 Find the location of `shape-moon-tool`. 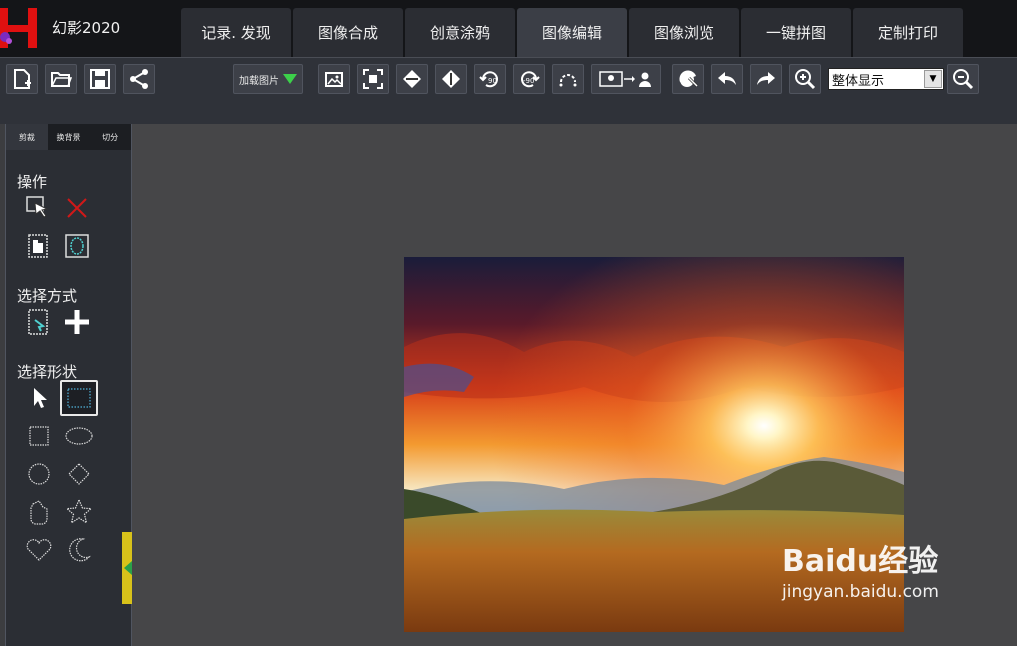

shape-moon-tool is located at coordinates (79, 550).